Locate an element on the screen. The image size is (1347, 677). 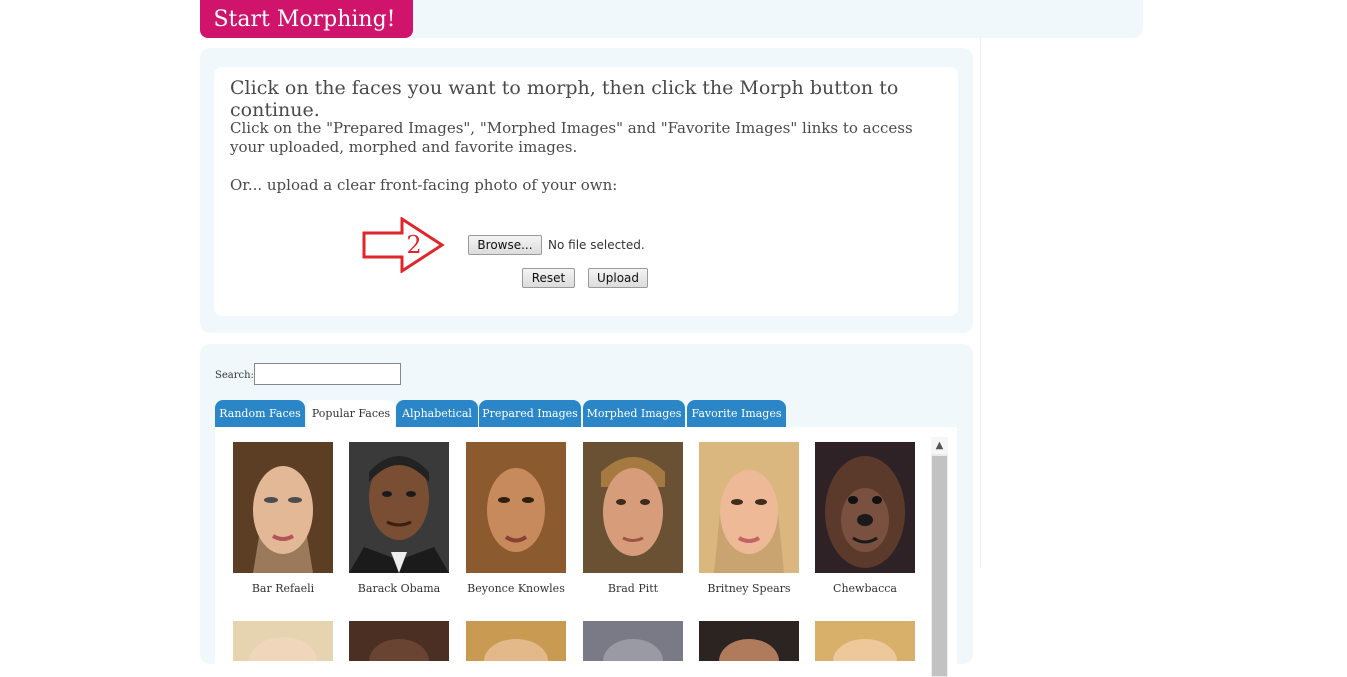
sidebar-divider is located at coordinates (980, 303).